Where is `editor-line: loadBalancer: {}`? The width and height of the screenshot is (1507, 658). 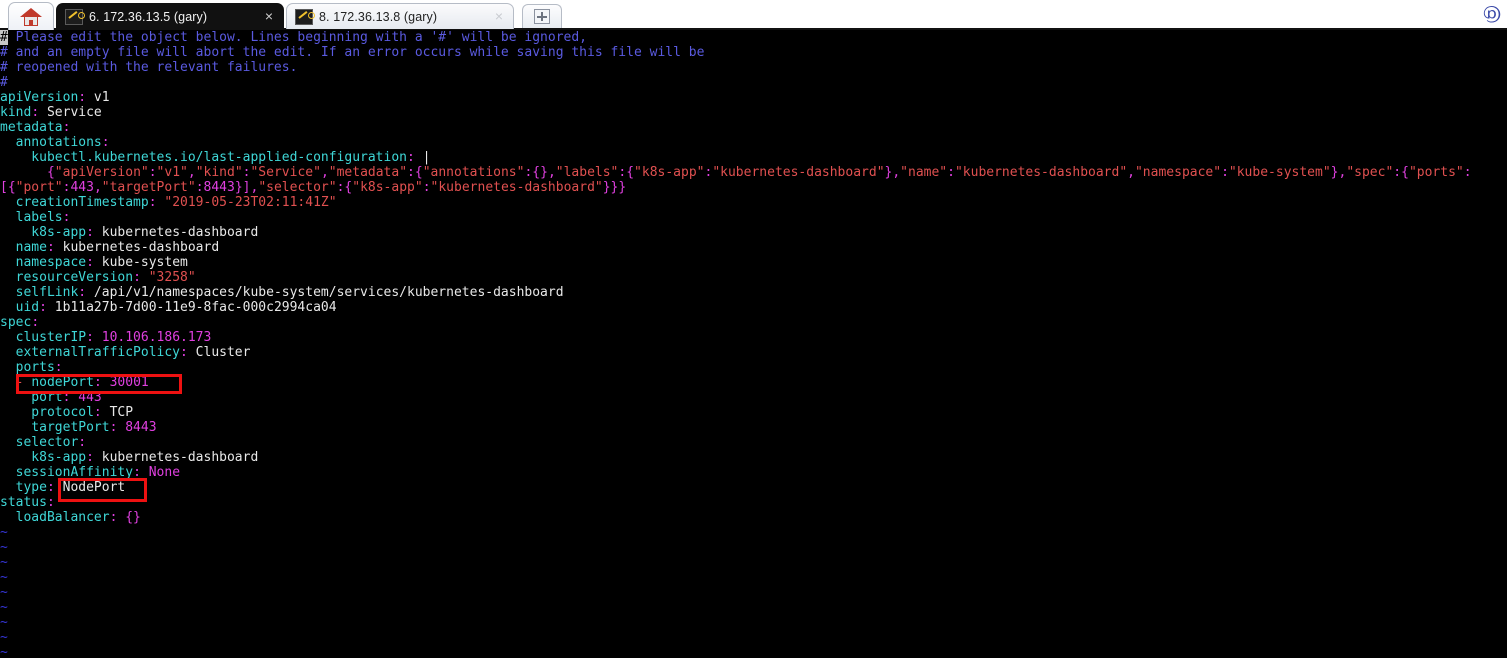
editor-line: loadBalancer: {} is located at coordinates (70, 517).